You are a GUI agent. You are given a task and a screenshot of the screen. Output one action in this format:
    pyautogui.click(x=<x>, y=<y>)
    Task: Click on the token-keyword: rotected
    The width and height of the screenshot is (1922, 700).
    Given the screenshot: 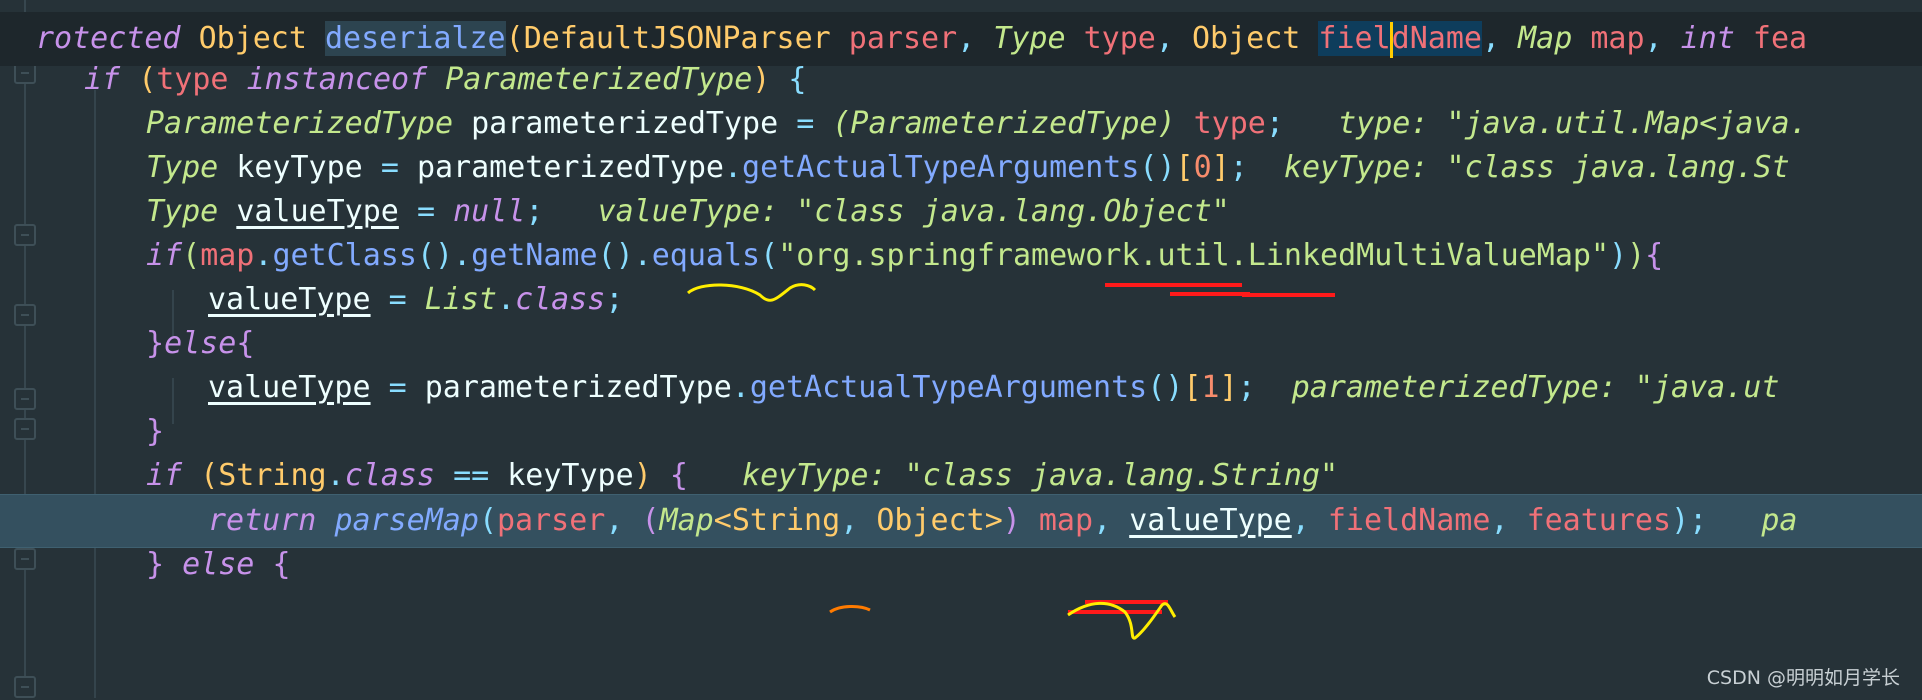 What is the action you would take?
    pyautogui.click(x=108, y=38)
    